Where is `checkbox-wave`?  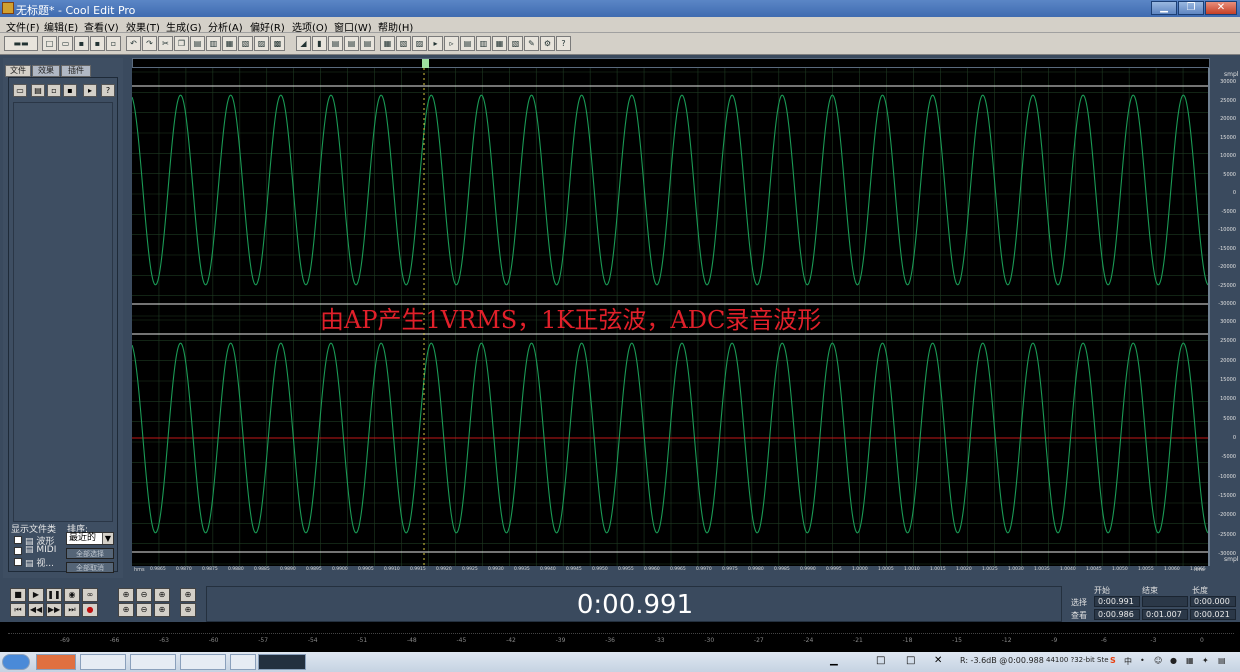 checkbox-wave is located at coordinates (18, 540).